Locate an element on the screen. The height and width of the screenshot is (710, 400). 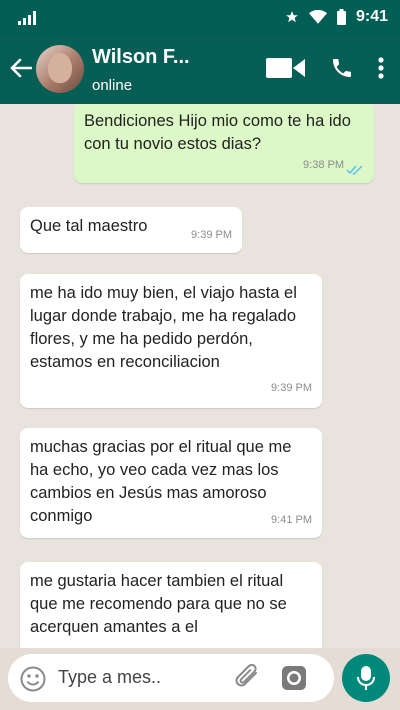
attach-icon is located at coordinates (249, 678).